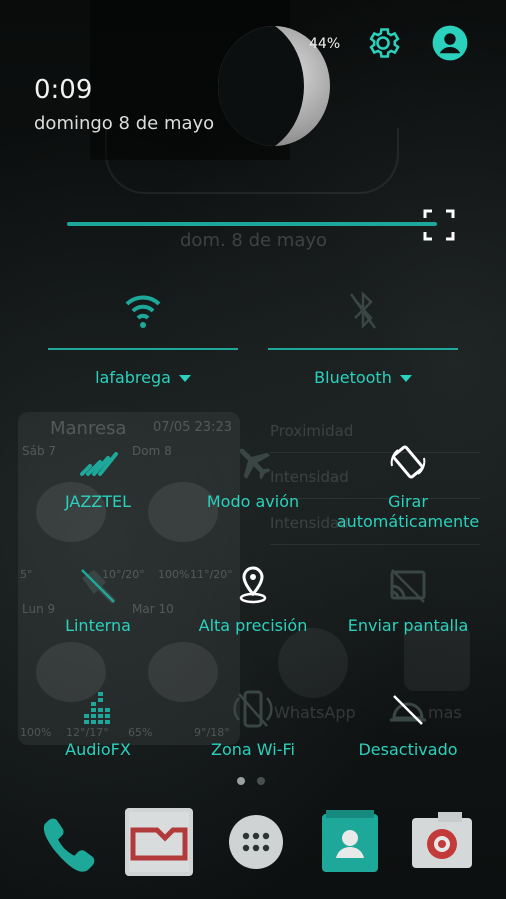 The image size is (506, 899). I want to click on tile-label: Girar automáticamente, so click(408, 511).